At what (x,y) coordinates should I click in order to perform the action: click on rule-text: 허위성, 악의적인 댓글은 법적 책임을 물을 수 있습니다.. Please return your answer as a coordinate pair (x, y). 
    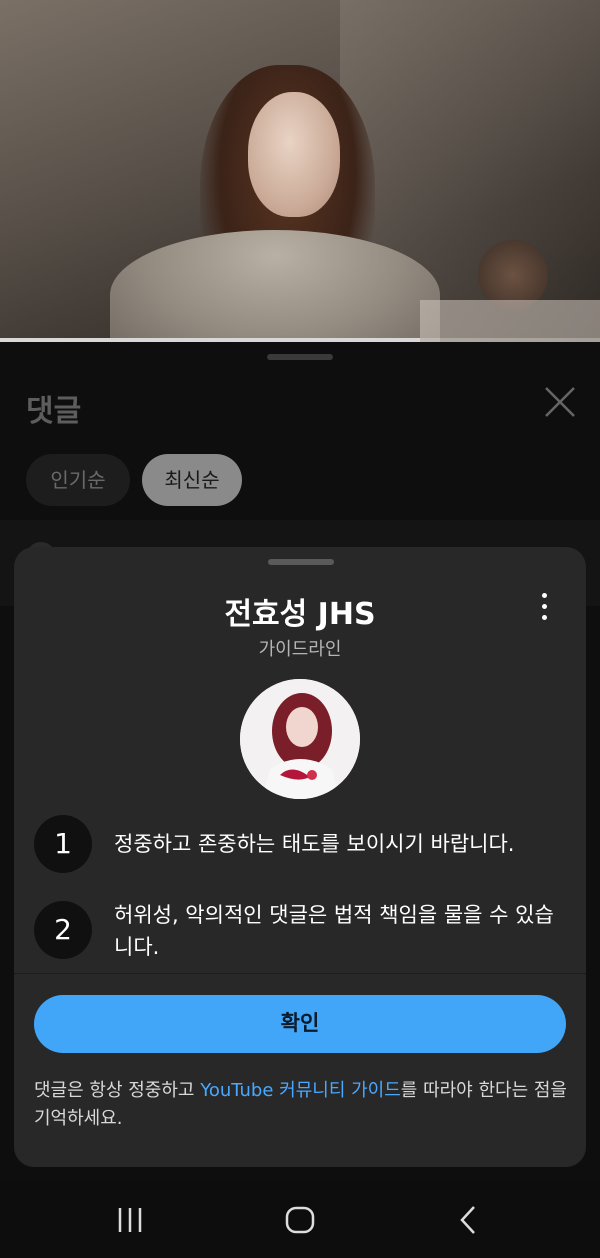
    Looking at the image, I should click on (334, 931).